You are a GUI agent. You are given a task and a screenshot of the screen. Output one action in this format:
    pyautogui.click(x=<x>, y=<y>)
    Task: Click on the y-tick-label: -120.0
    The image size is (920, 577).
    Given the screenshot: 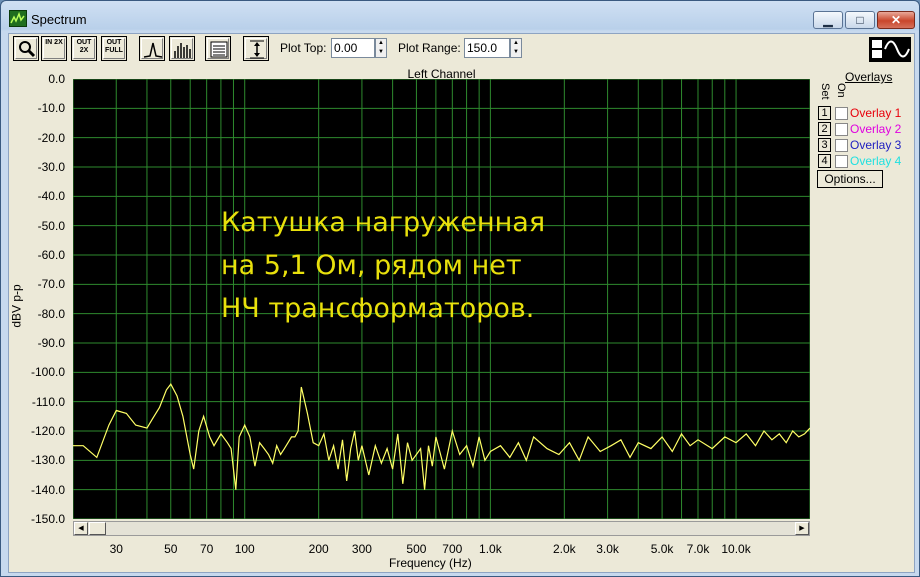 What is the action you would take?
    pyautogui.click(x=47, y=431)
    